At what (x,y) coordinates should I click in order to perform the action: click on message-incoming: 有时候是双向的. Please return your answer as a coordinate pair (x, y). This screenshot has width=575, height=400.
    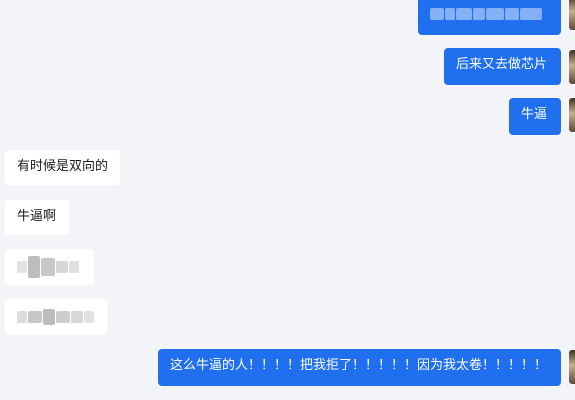
    Looking at the image, I should click on (62, 167).